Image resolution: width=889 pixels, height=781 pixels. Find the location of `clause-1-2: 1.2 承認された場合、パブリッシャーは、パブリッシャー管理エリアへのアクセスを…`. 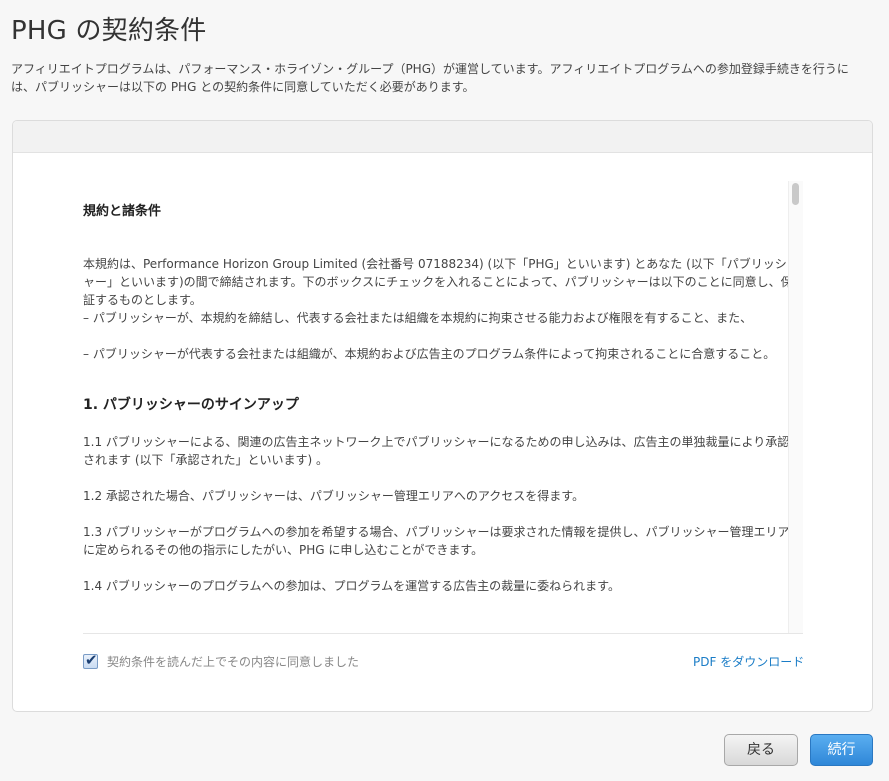

clause-1-2: 1.2 承認された場合、パブリッシャーは、パブリッシャー管理エリアへのアクセスを… is located at coordinates (334, 496).